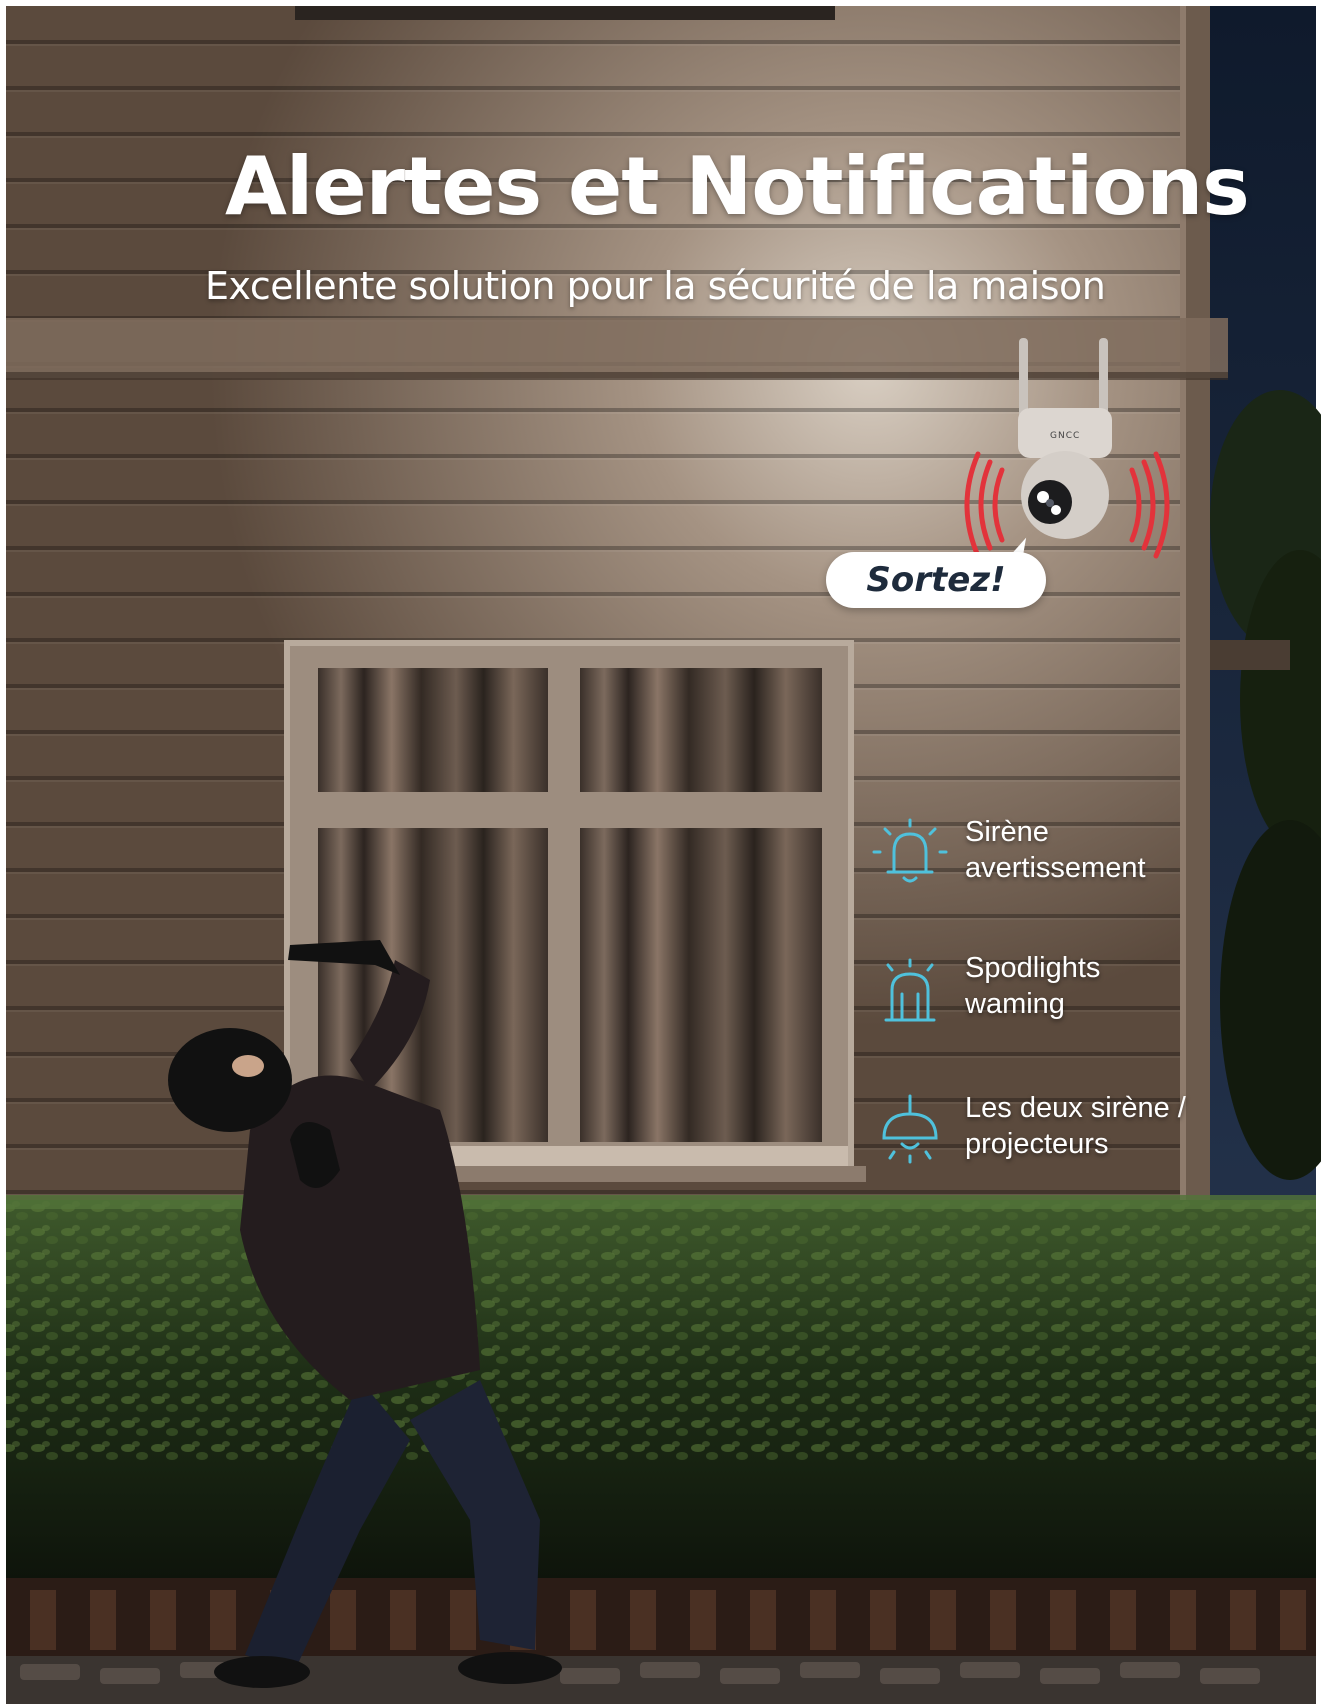 The height and width of the screenshot is (1708, 1321). I want to click on camera-brand-label: GNCC, so click(1065, 436).